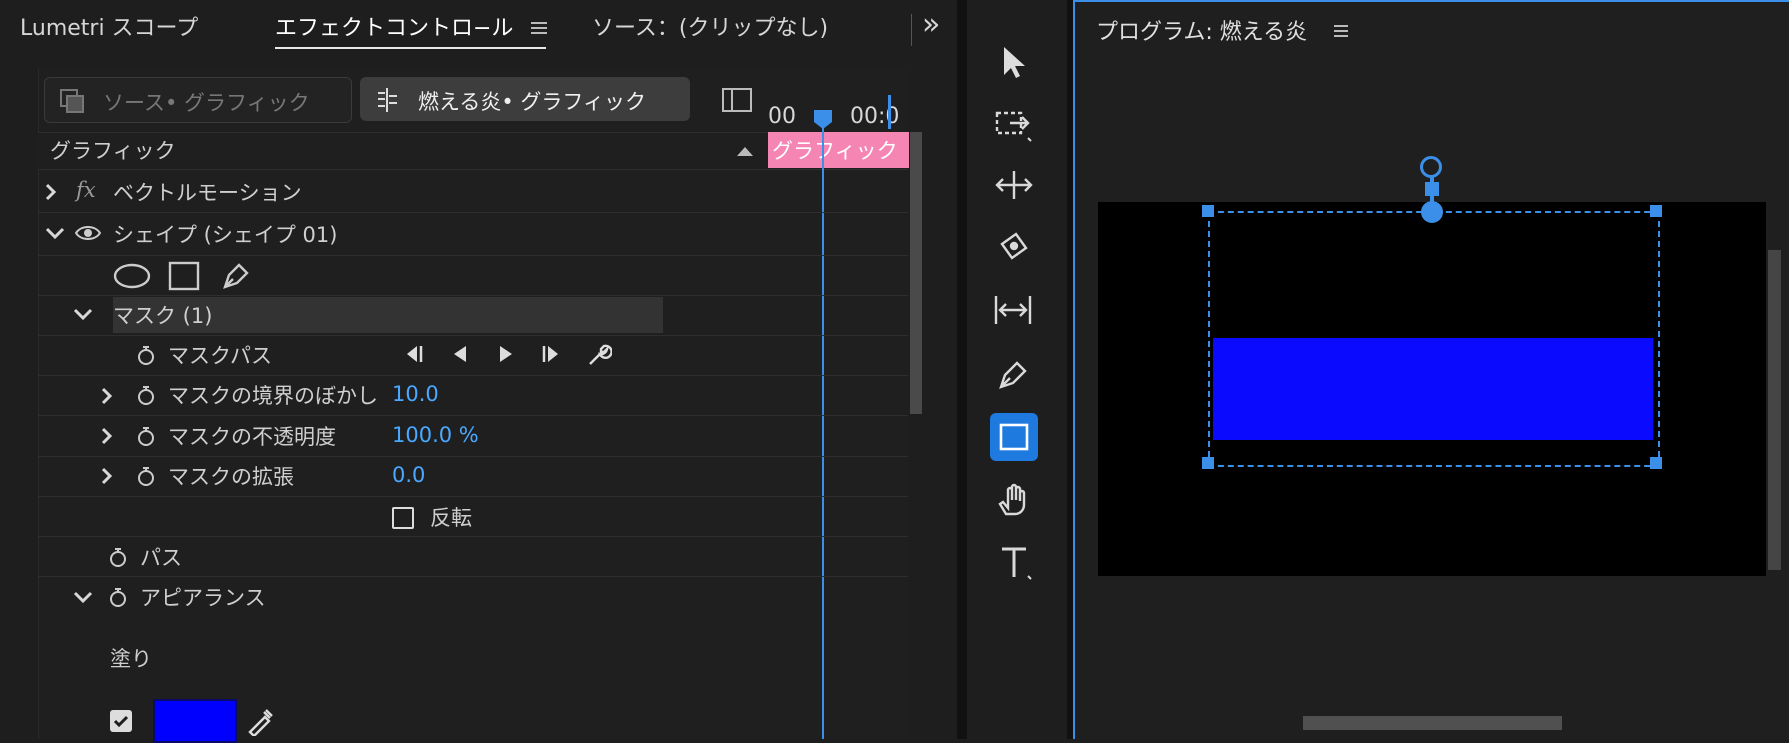  What do you see at coordinates (506, 354) in the screenshot?
I see `track-forward-icon` at bounding box center [506, 354].